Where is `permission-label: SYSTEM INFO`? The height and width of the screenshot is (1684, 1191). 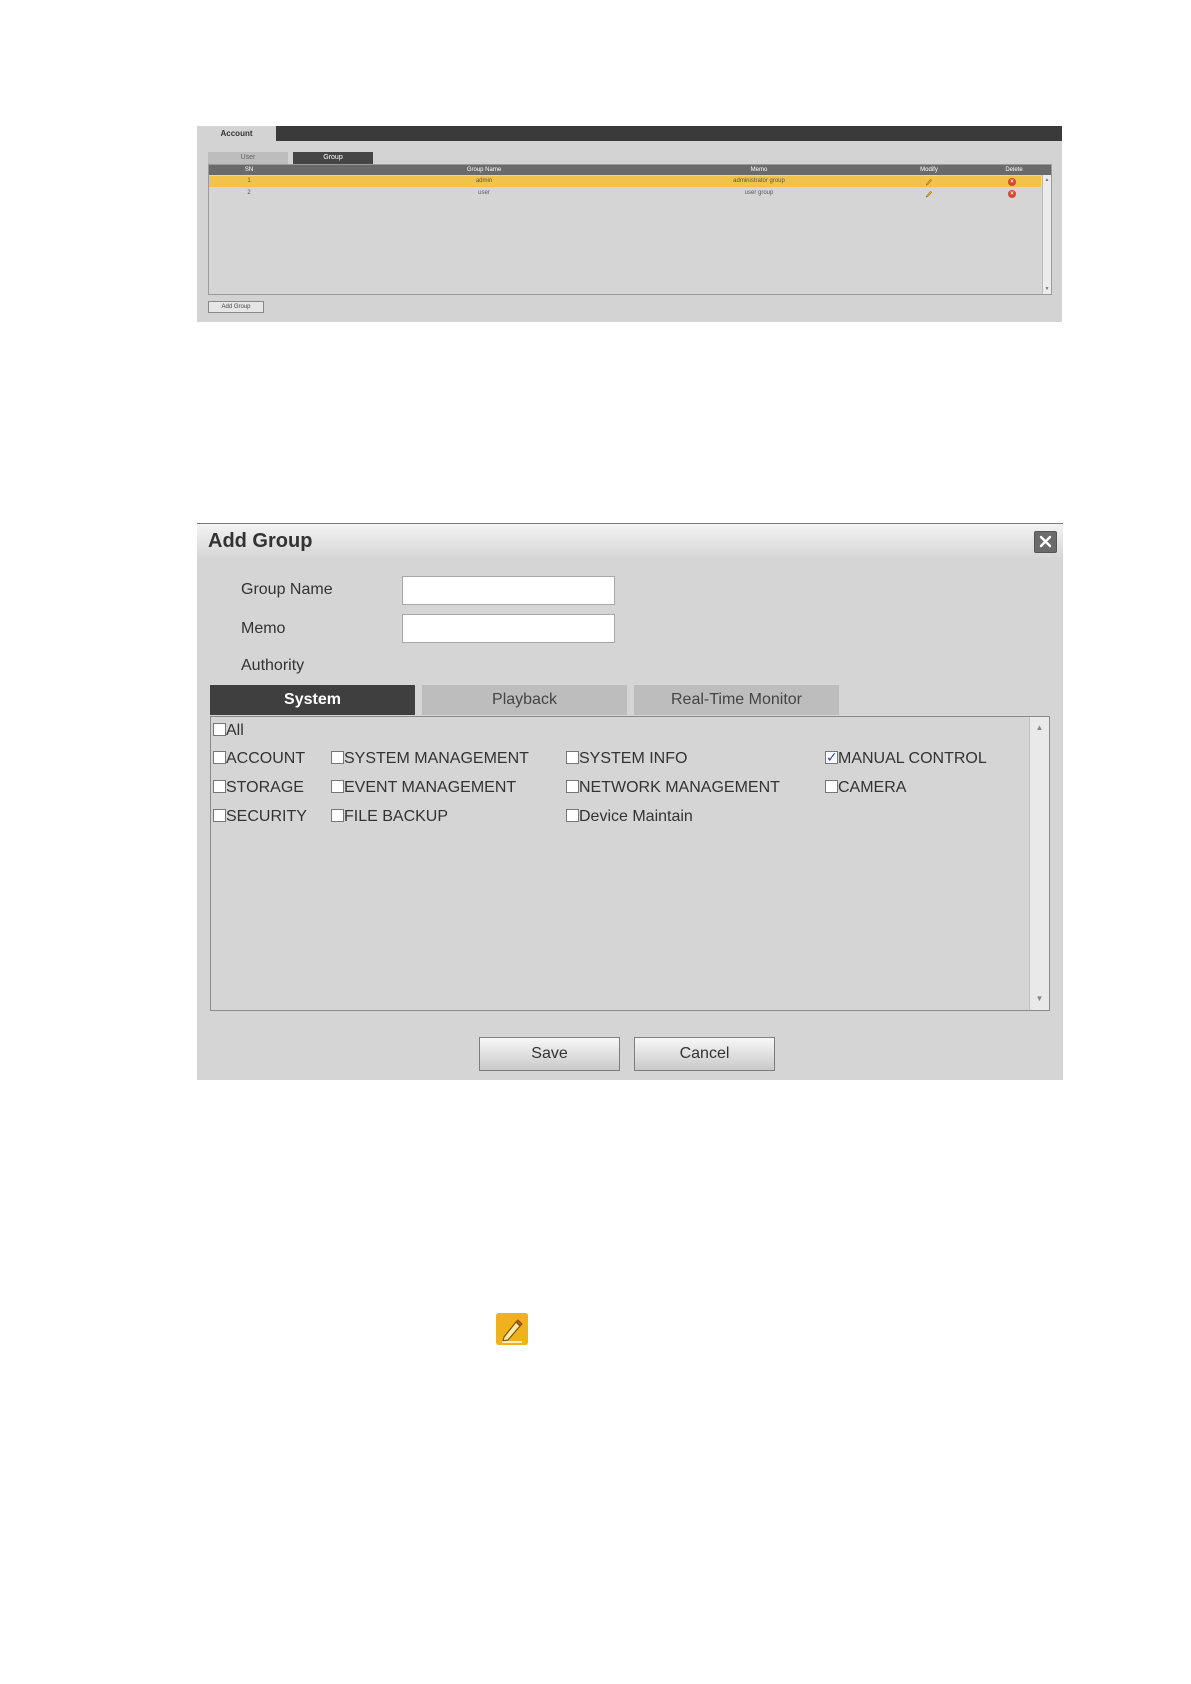
permission-label: SYSTEM INFO is located at coordinates (633, 758).